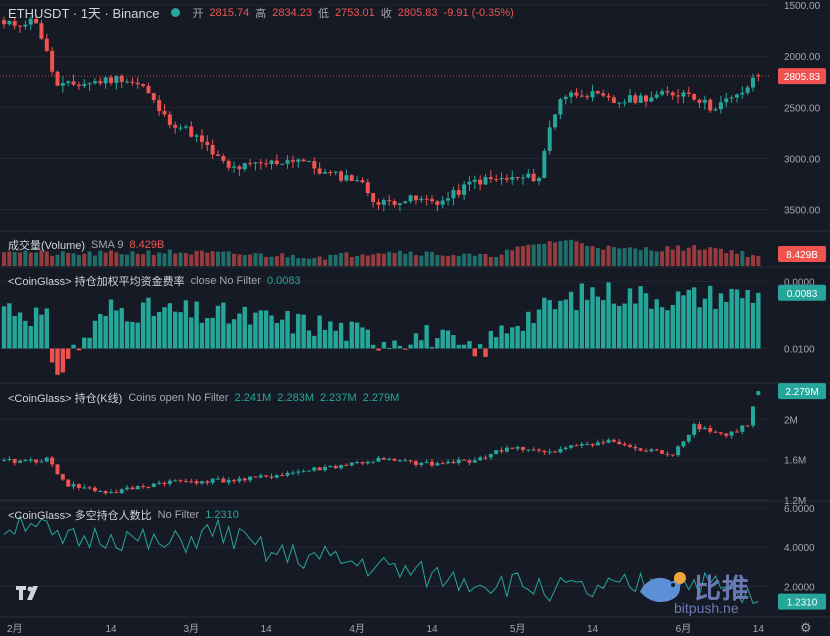 The height and width of the screenshot is (636, 830). Describe the element at coordinates (65, 398) in the screenshot. I see `oi-title: <CoinGlass> 持仓(K线)` at that location.